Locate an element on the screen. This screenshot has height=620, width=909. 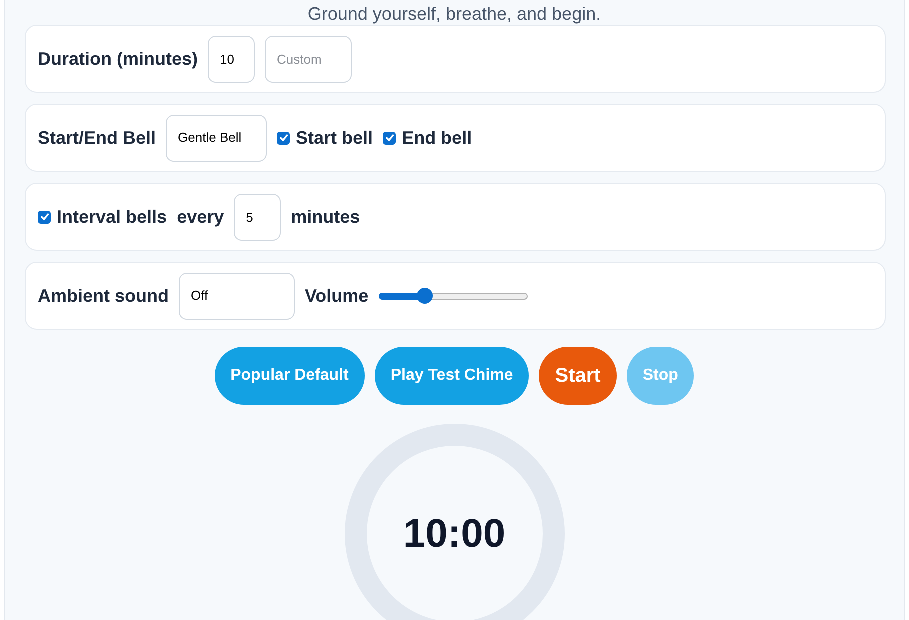
custom-input: Custom is located at coordinates (308, 59).